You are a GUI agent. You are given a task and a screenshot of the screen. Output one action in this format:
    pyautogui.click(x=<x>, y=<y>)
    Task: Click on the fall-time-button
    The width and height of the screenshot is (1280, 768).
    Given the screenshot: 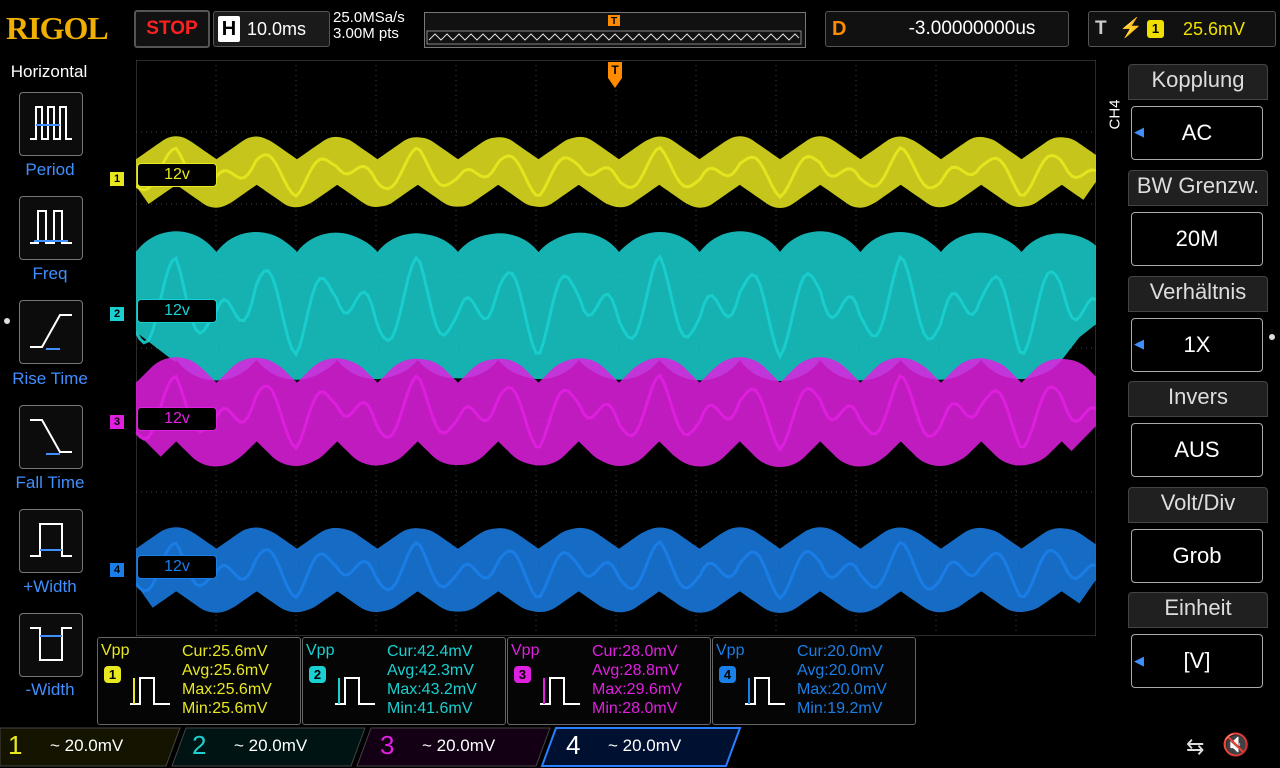 What is the action you would take?
    pyautogui.click(x=51, y=437)
    